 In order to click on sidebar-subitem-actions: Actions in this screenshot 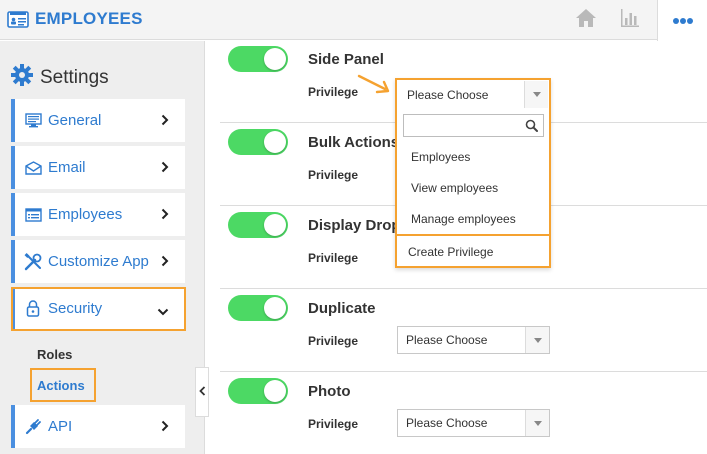, I will do `click(63, 385)`.